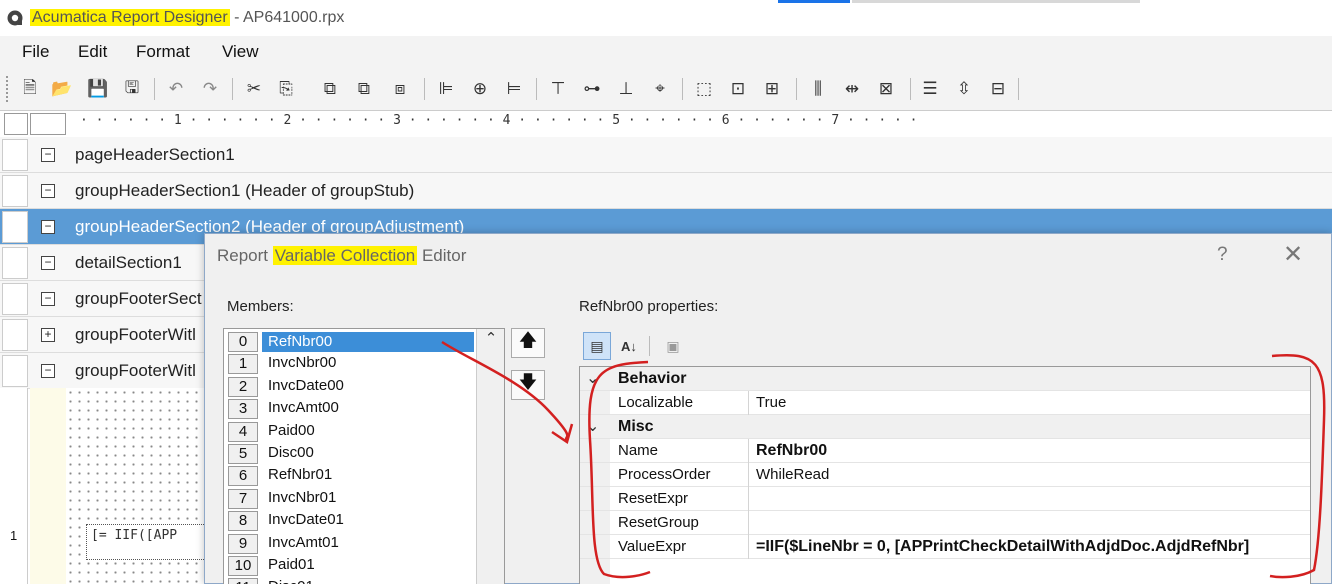  I want to click on member-name: InvcDate01, so click(306, 520).